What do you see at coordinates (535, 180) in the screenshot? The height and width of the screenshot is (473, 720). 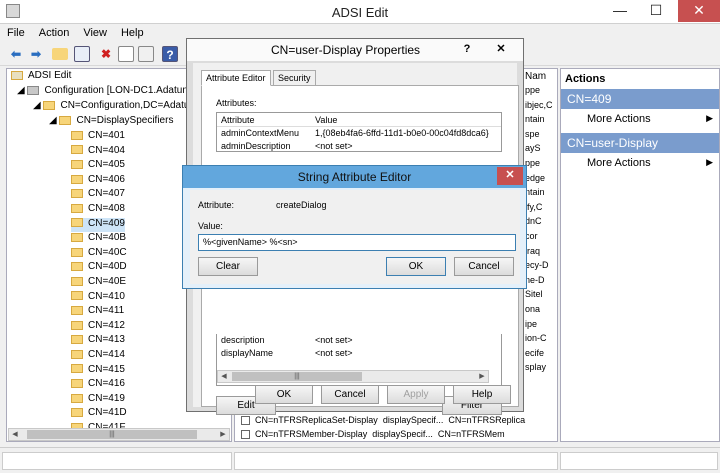 I see `list-item: edge` at bounding box center [535, 180].